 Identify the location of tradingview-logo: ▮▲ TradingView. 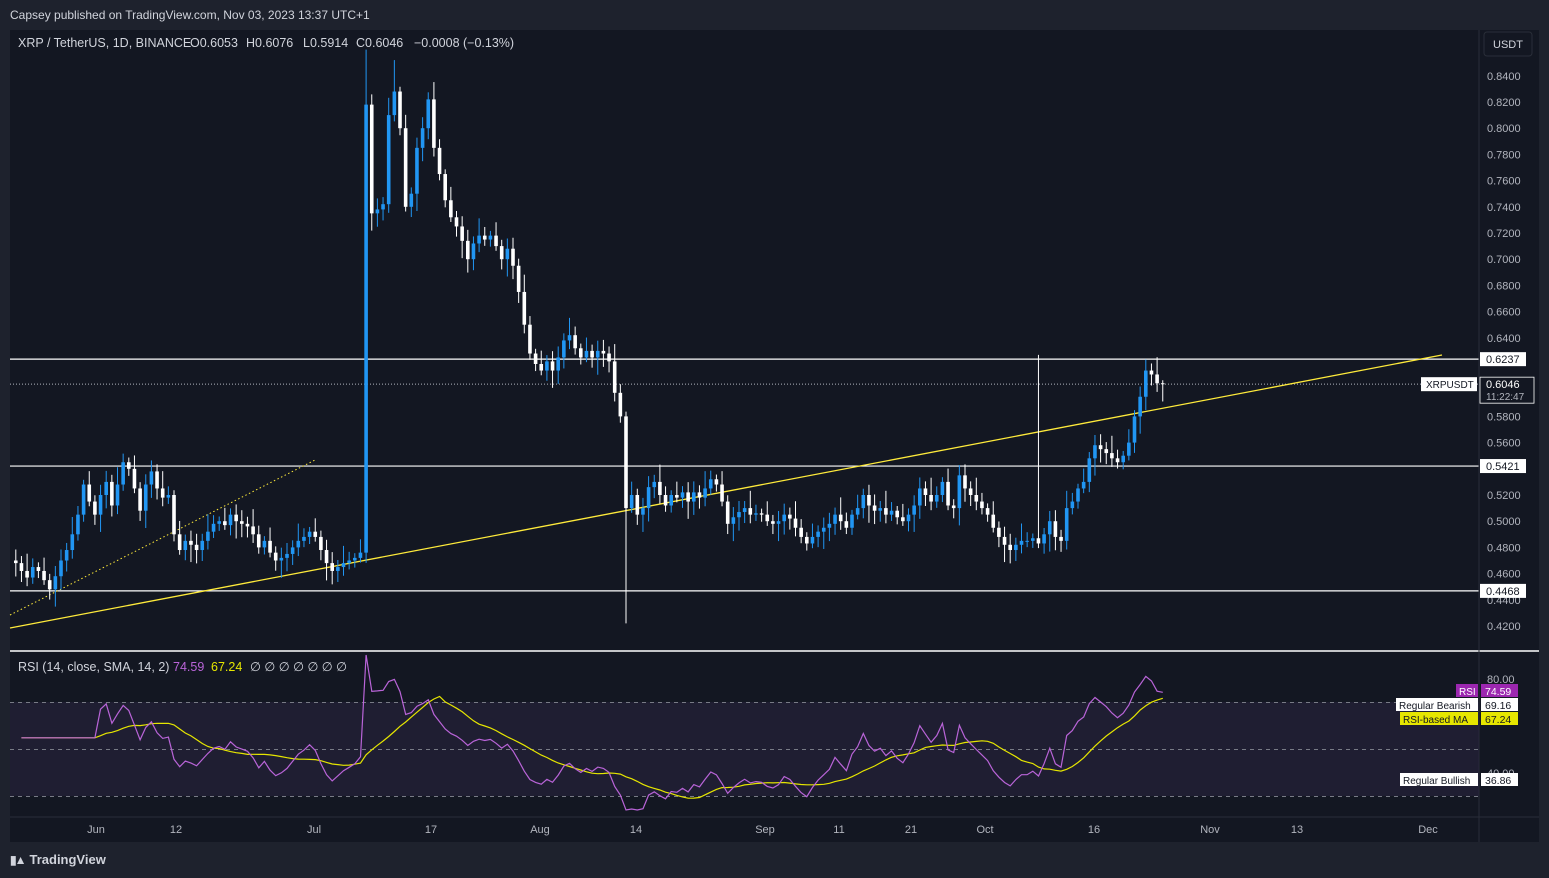
(58, 859).